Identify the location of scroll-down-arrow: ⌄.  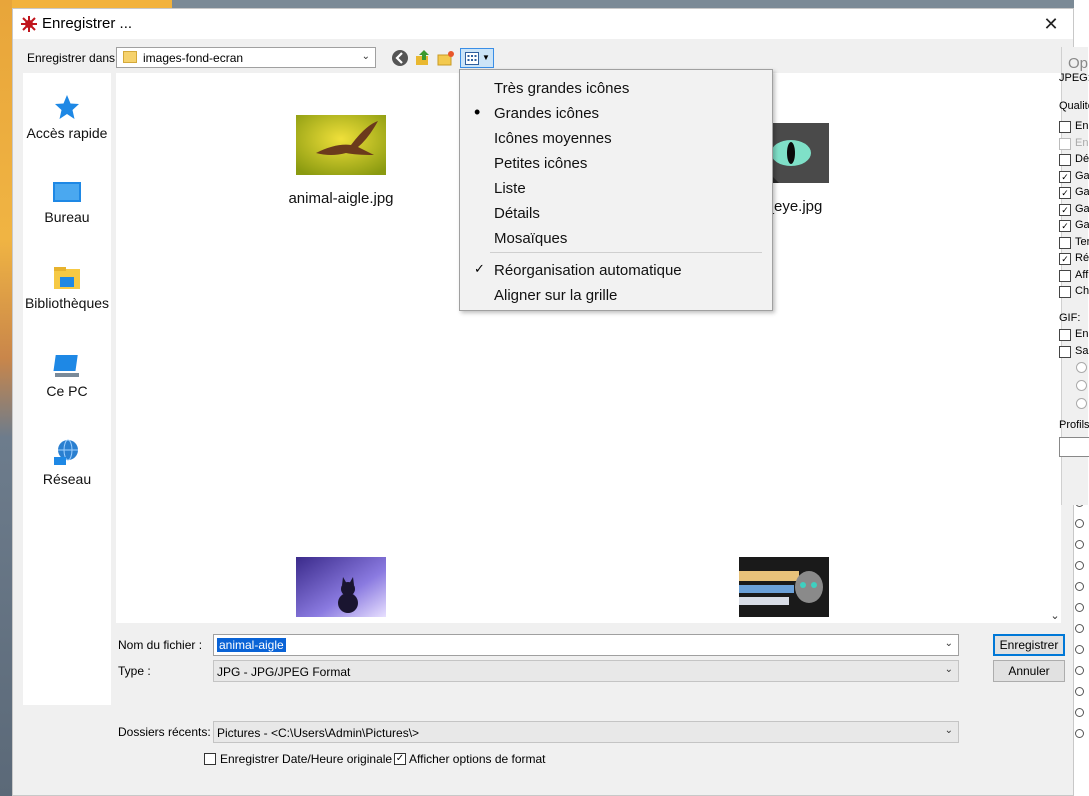
(1055, 616).